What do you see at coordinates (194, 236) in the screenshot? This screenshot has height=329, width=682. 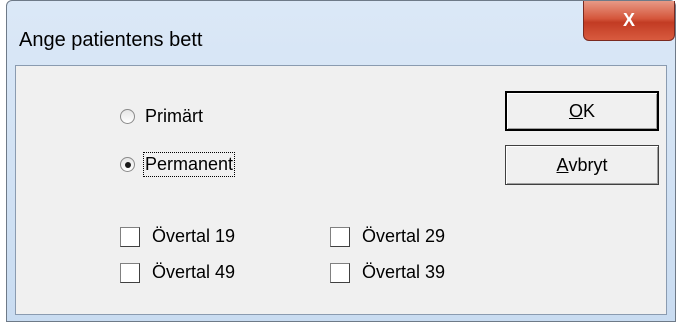 I see `checkbox-overtal-19-label: Övertal 19` at bounding box center [194, 236].